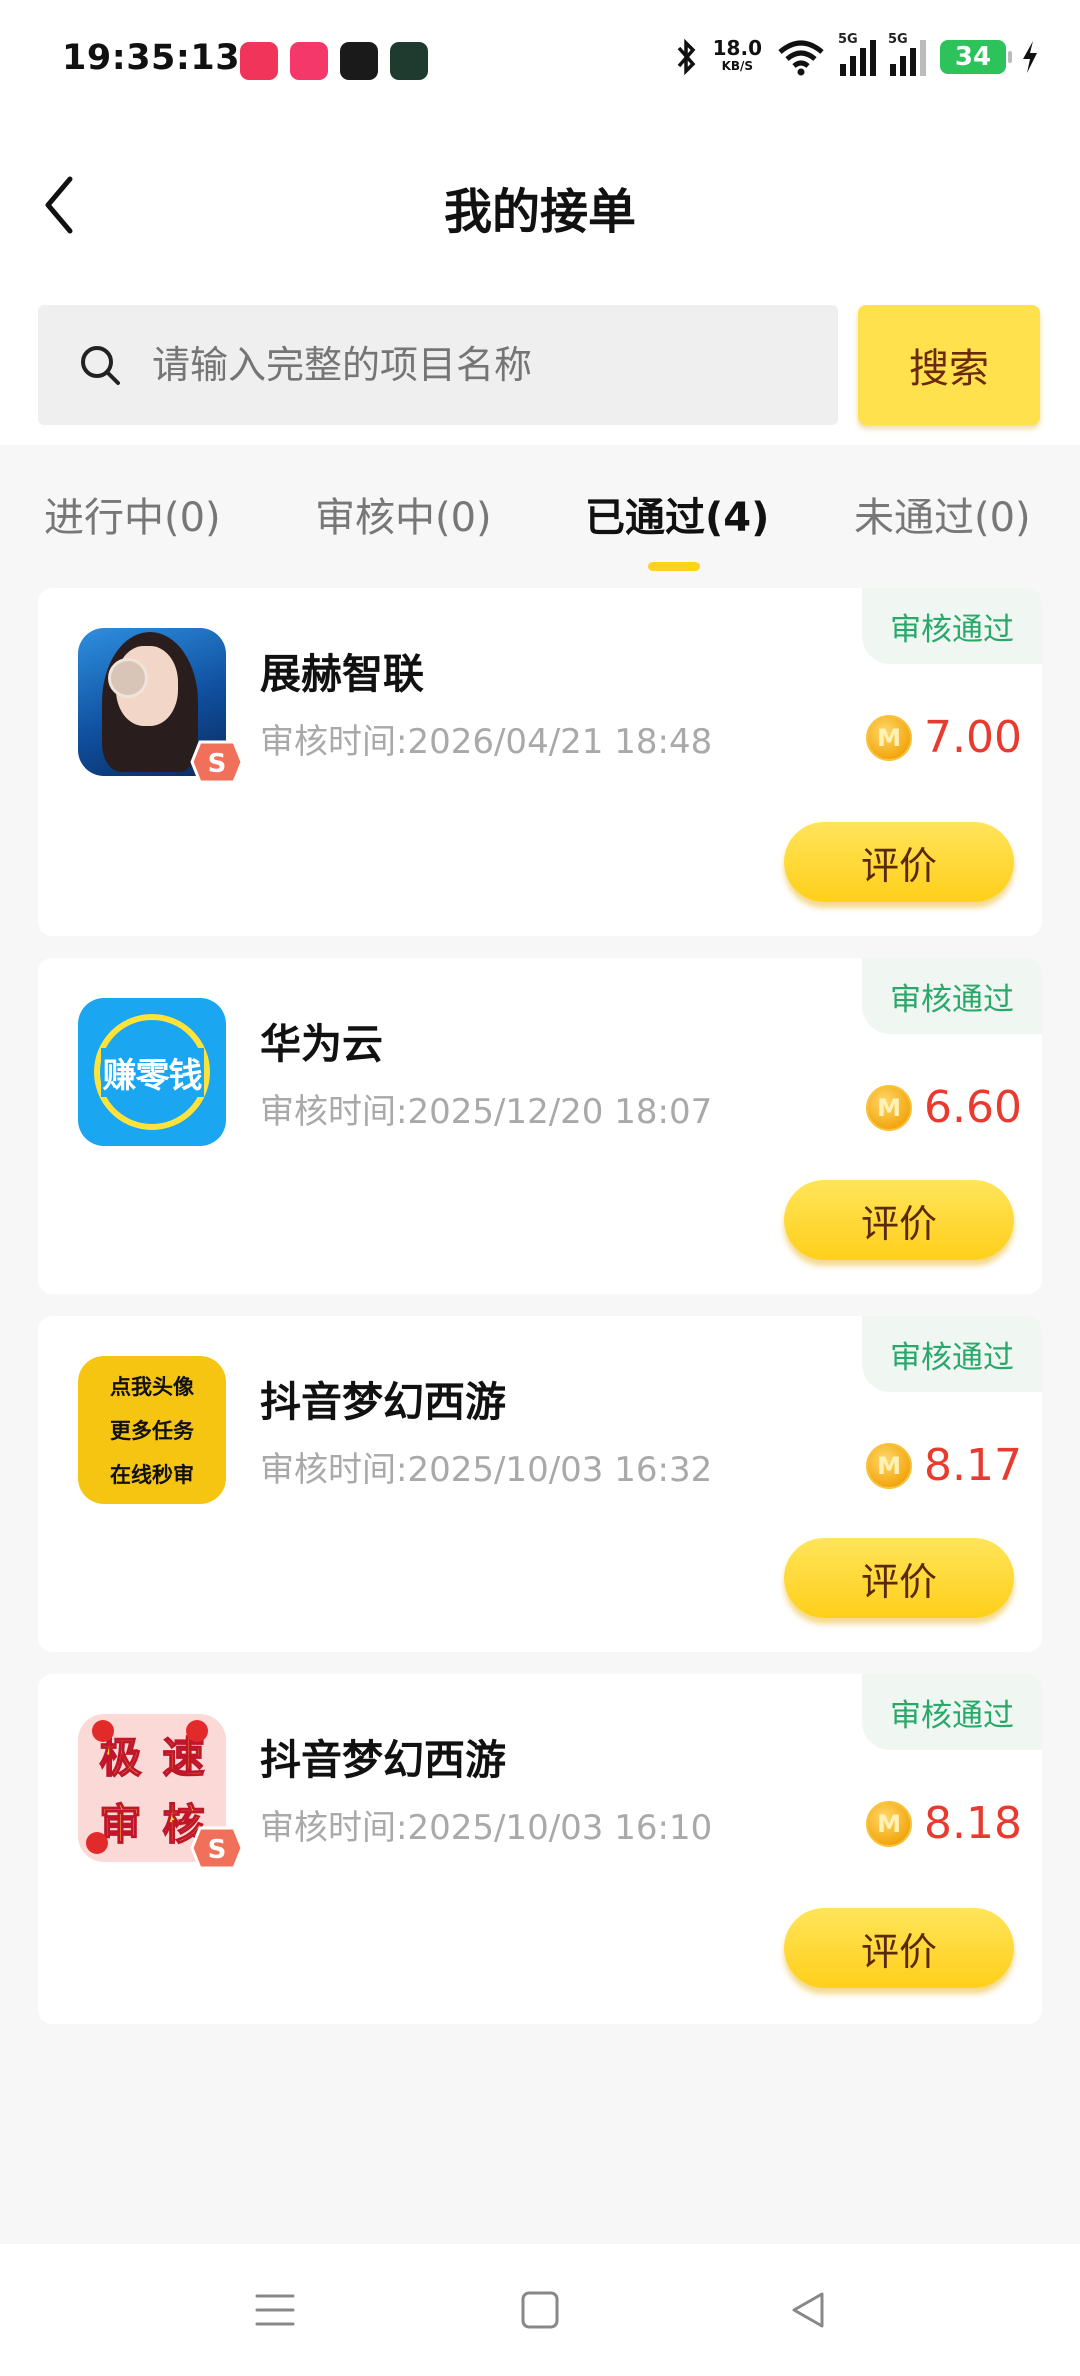 This screenshot has height=2376, width=1080. I want to click on music-app-icon, so click(259, 61).